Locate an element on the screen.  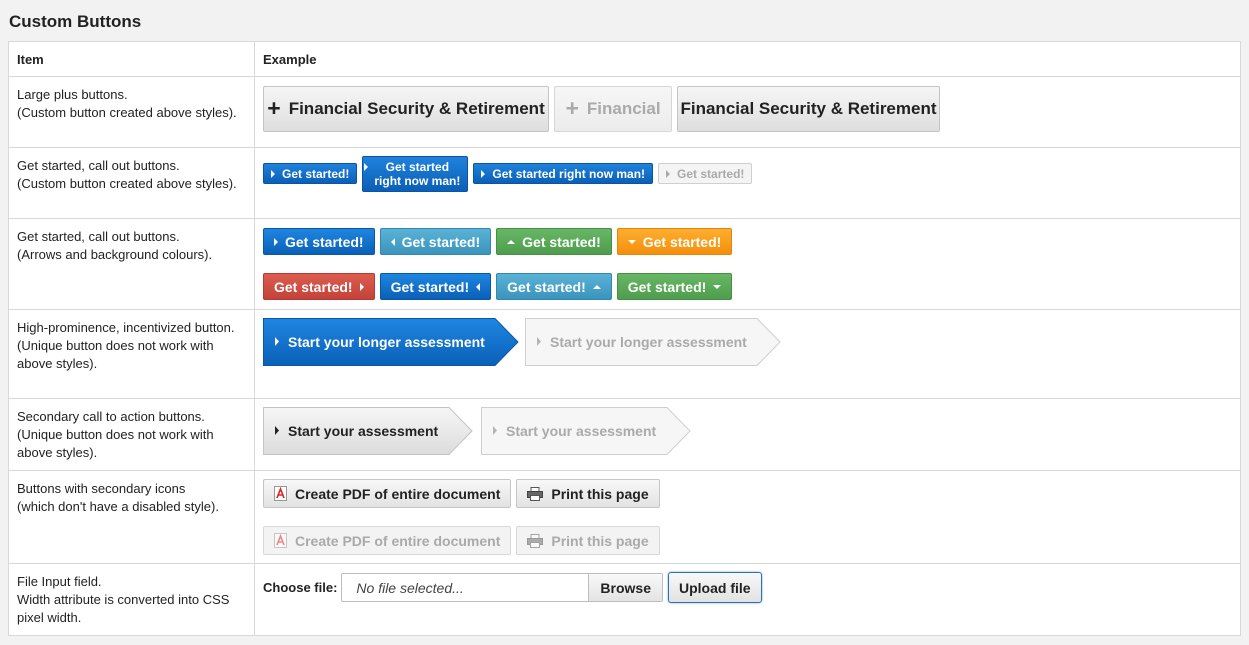
get-started-red-right-button: Get started! is located at coordinates (319, 286).